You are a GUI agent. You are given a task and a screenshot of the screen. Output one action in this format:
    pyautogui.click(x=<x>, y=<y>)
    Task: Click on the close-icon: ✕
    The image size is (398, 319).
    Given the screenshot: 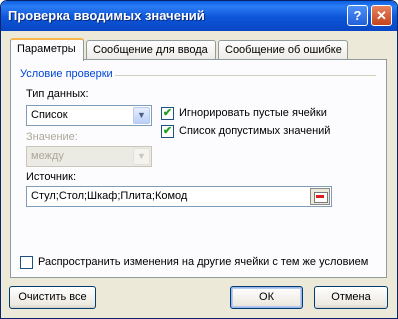 What is the action you would take?
    pyautogui.click(x=381, y=15)
    